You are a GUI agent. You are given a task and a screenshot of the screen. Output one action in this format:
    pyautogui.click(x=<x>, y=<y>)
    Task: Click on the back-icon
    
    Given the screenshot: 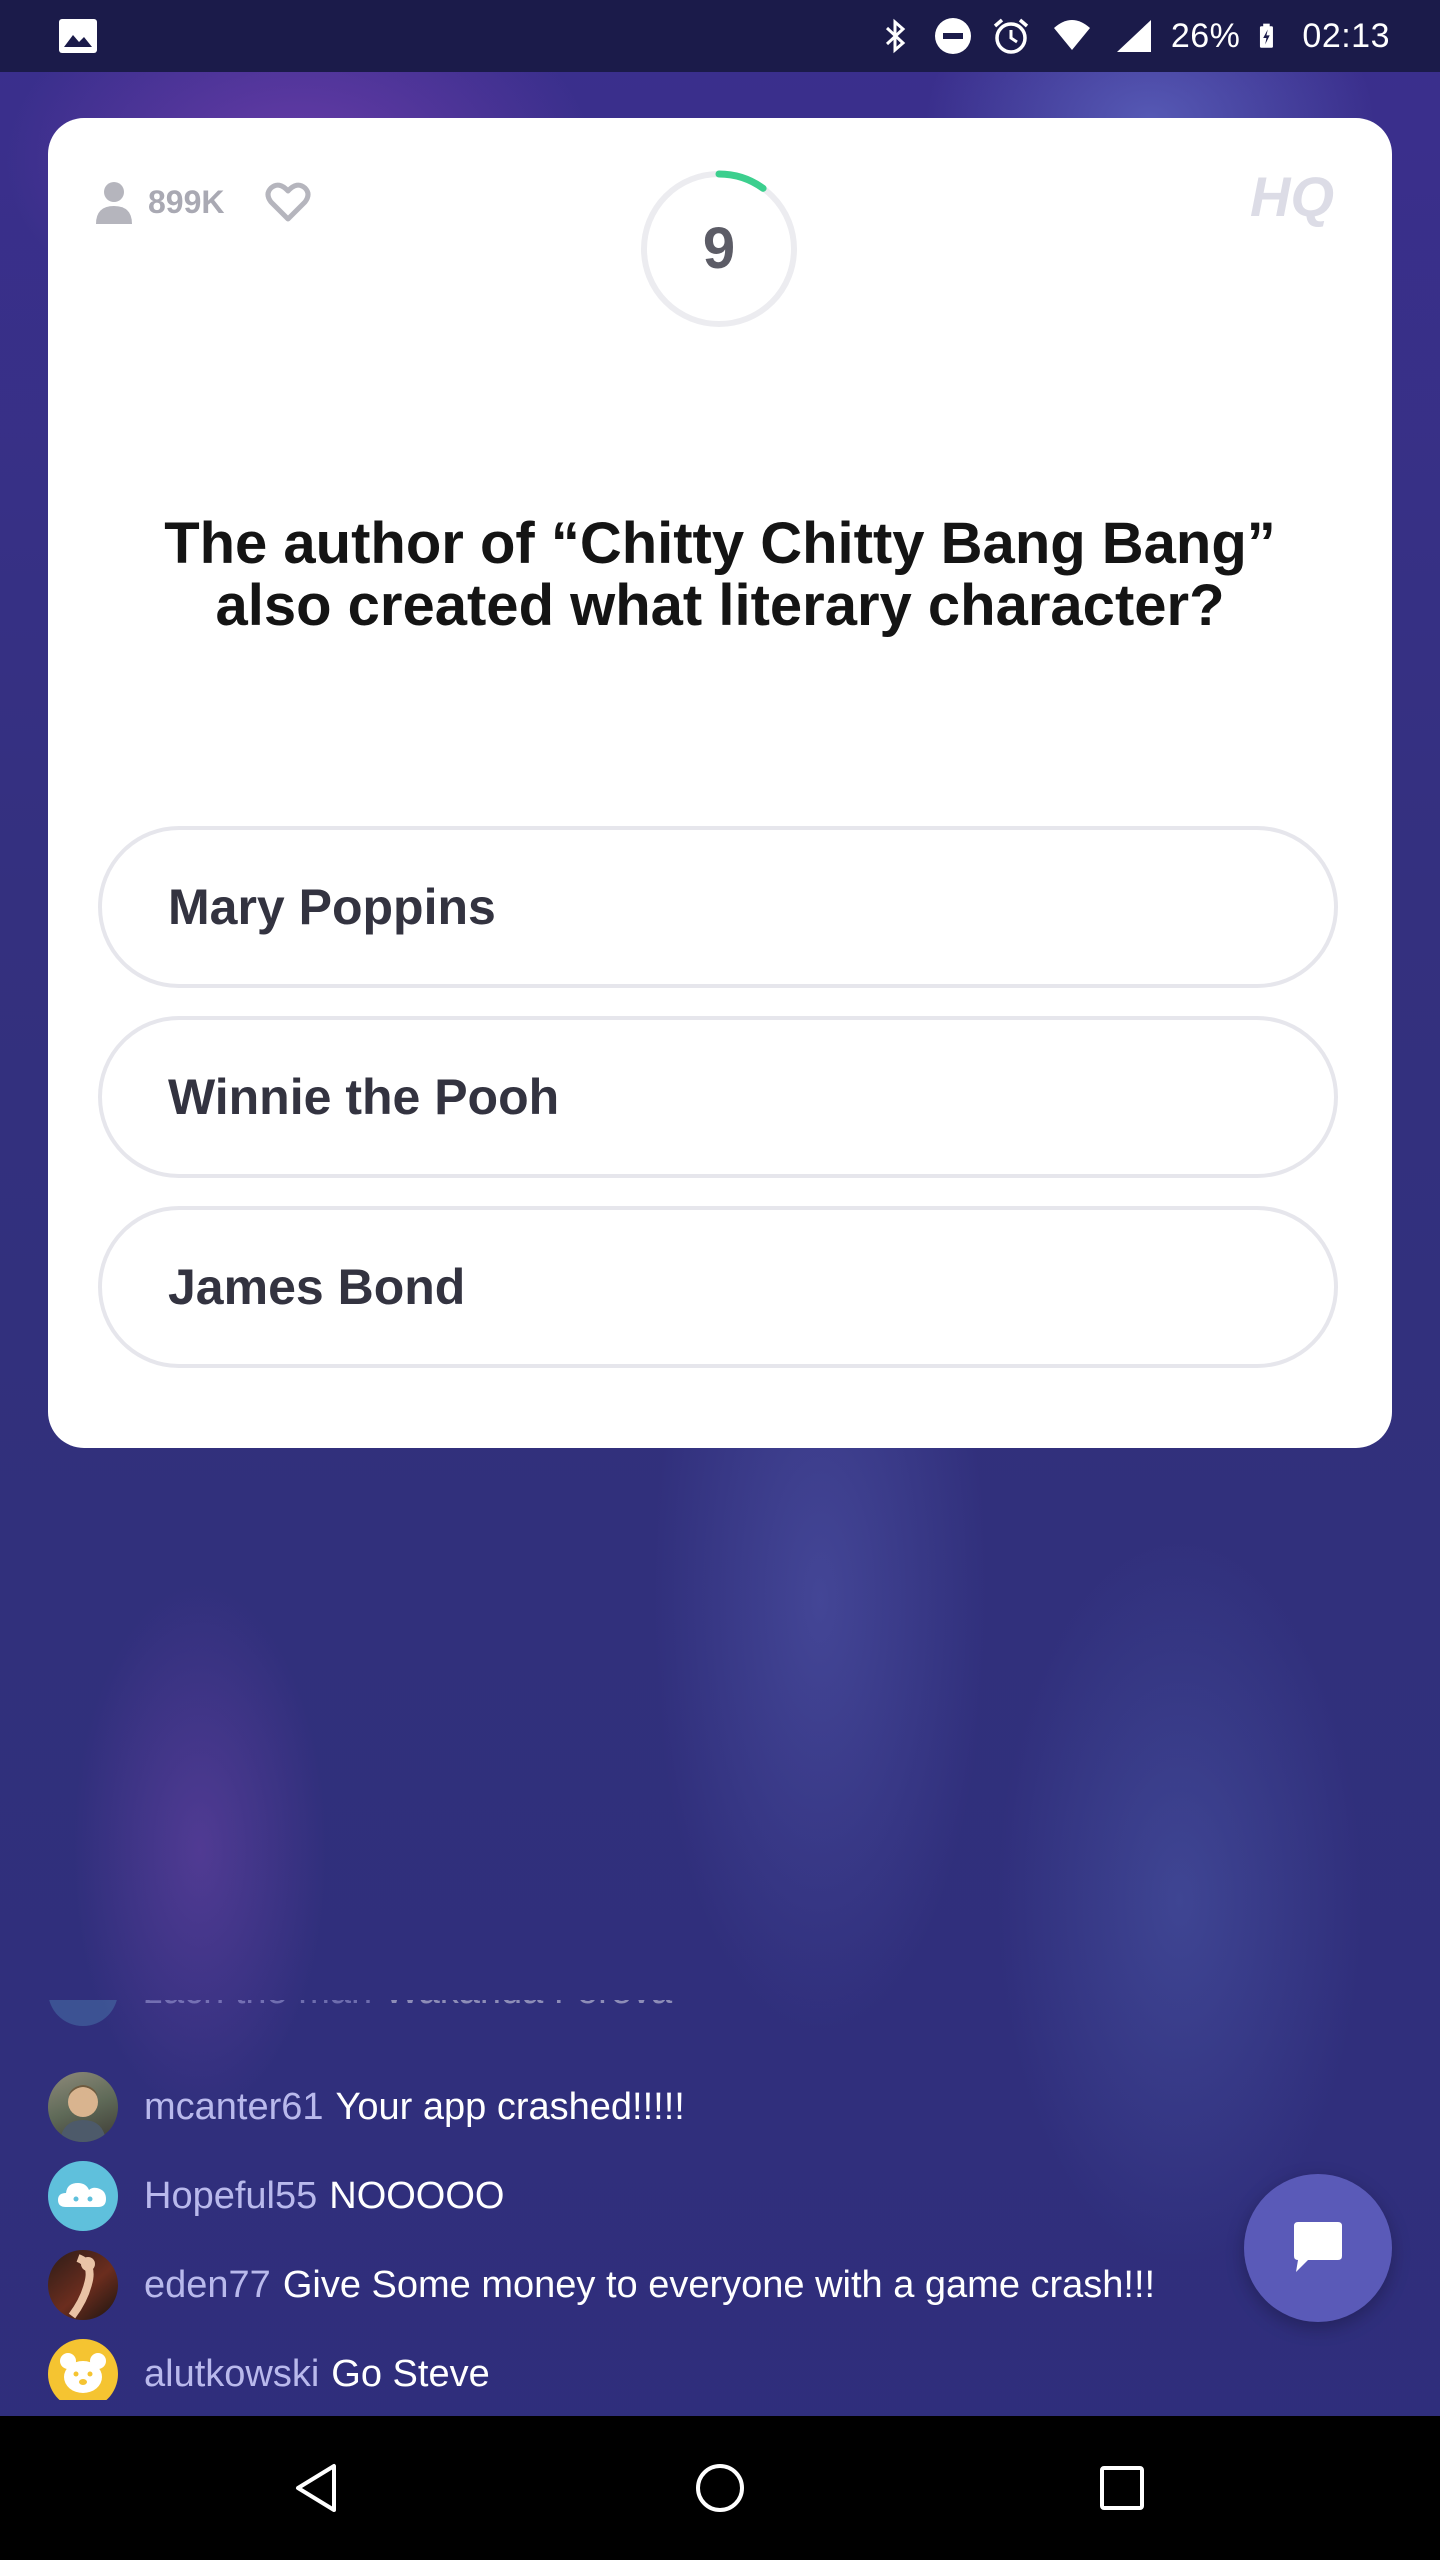 What is the action you would take?
    pyautogui.click(x=316, y=2488)
    